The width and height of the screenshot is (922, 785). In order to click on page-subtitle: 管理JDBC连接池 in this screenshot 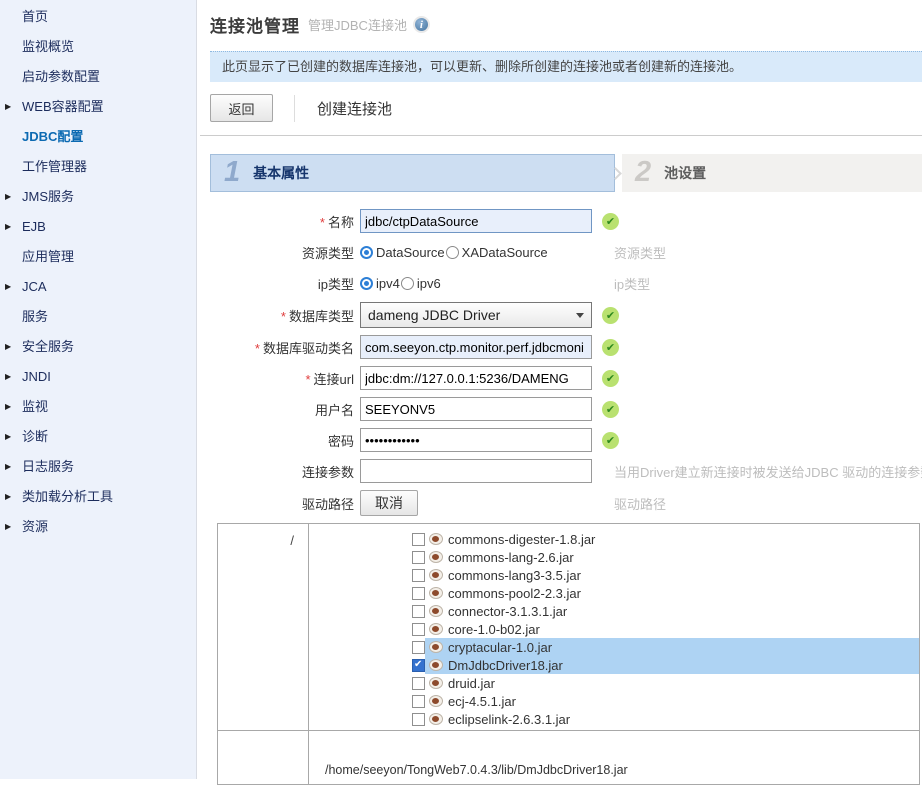, I will do `click(357, 25)`.